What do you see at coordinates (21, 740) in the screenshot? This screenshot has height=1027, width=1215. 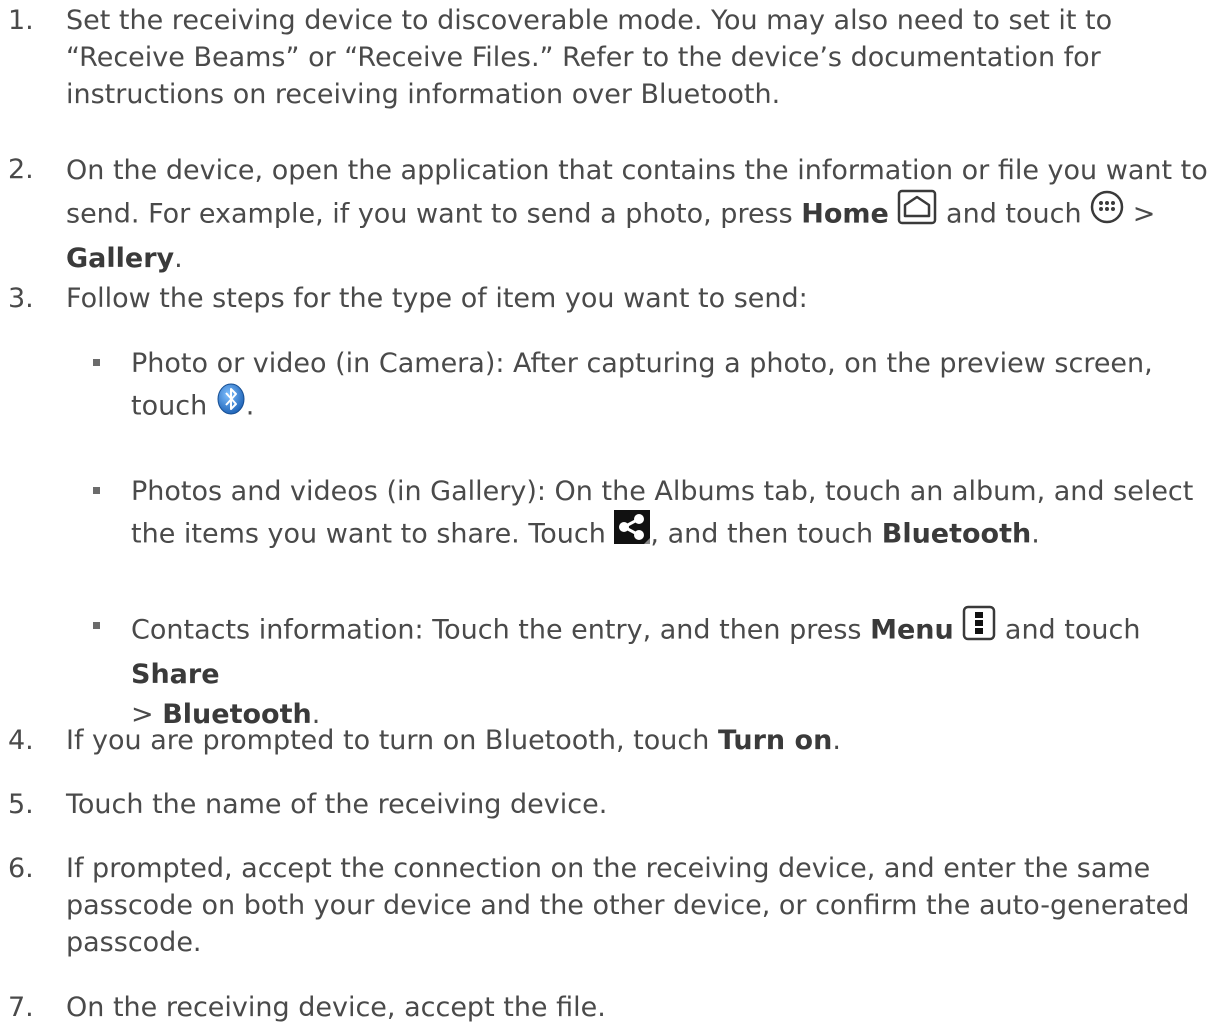 I see `step-number: 4.` at bounding box center [21, 740].